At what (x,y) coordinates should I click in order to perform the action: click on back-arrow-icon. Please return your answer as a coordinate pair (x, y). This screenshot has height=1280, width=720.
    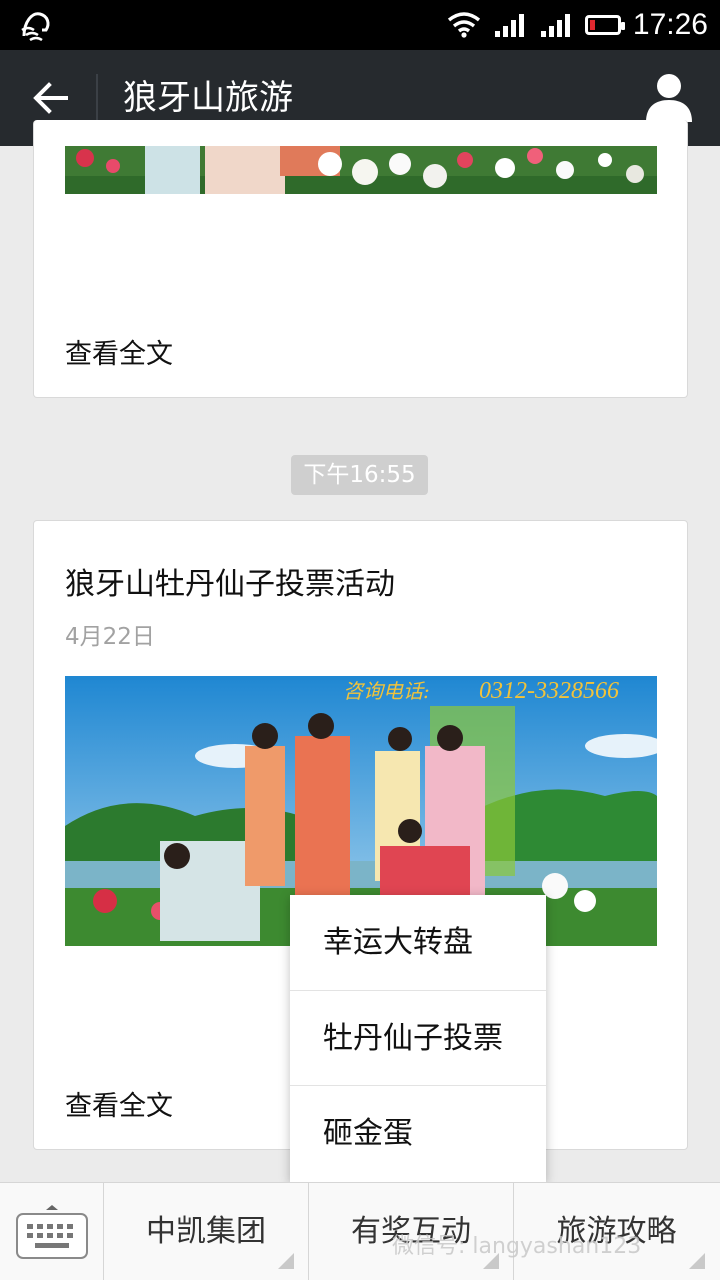
    Looking at the image, I should click on (50, 98).